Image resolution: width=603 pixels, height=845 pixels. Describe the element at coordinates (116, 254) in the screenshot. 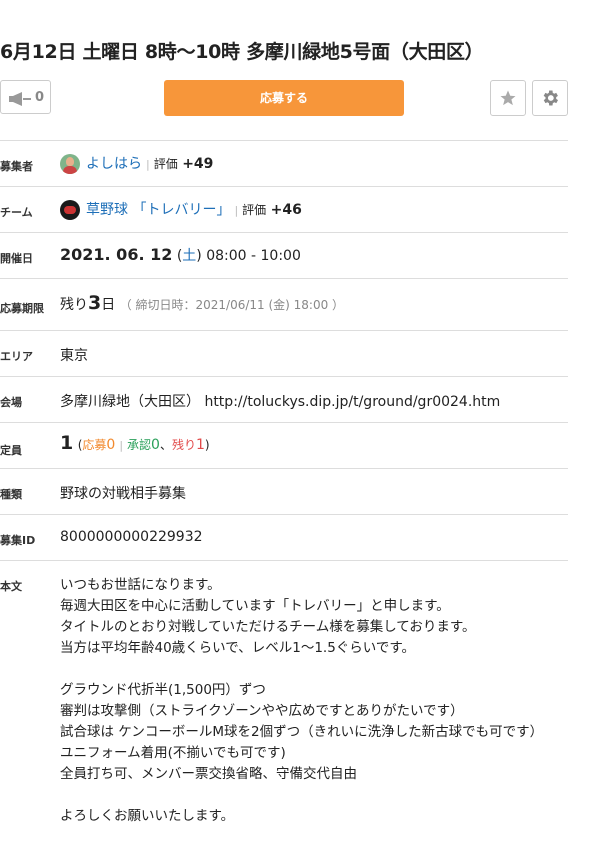

I see `event-date: 2021. 06. 12` at that location.